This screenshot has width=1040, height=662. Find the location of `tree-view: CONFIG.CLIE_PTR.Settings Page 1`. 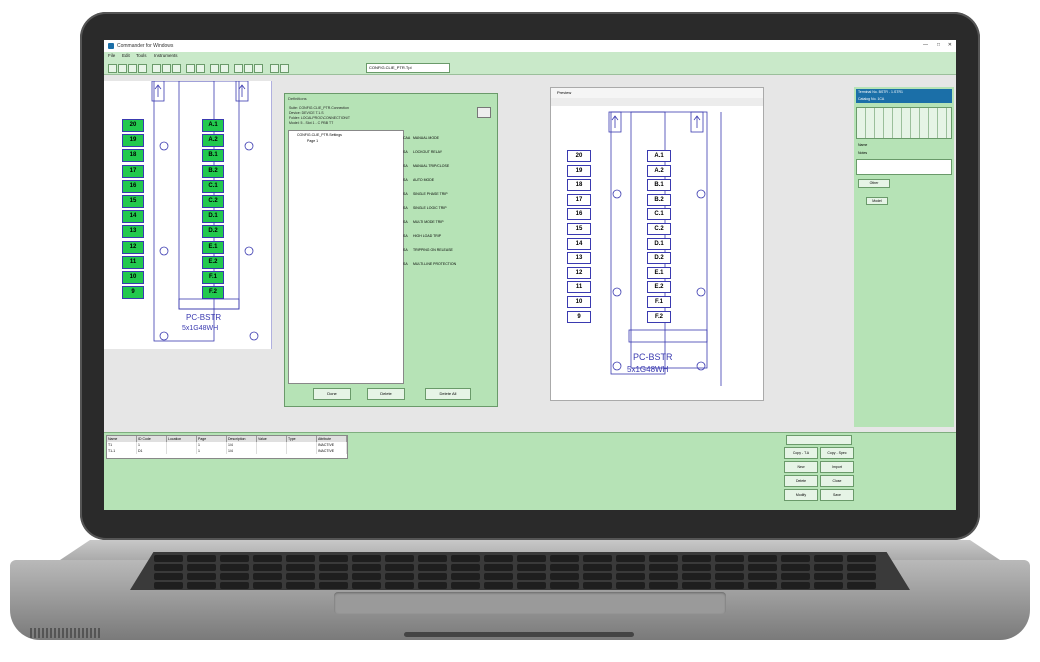

tree-view: CONFIG.CLIE_PTR.Settings Page 1 is located at coordinates (346, 257).